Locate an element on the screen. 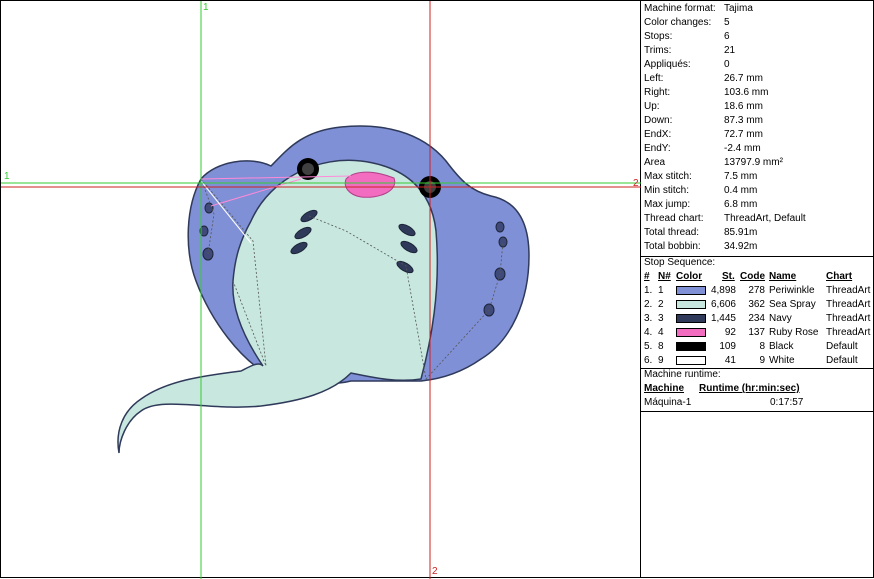 Image resolution: width=874 pixels, height=579 pixels. stop-needle: 1 is located at coordinates (661, 290).